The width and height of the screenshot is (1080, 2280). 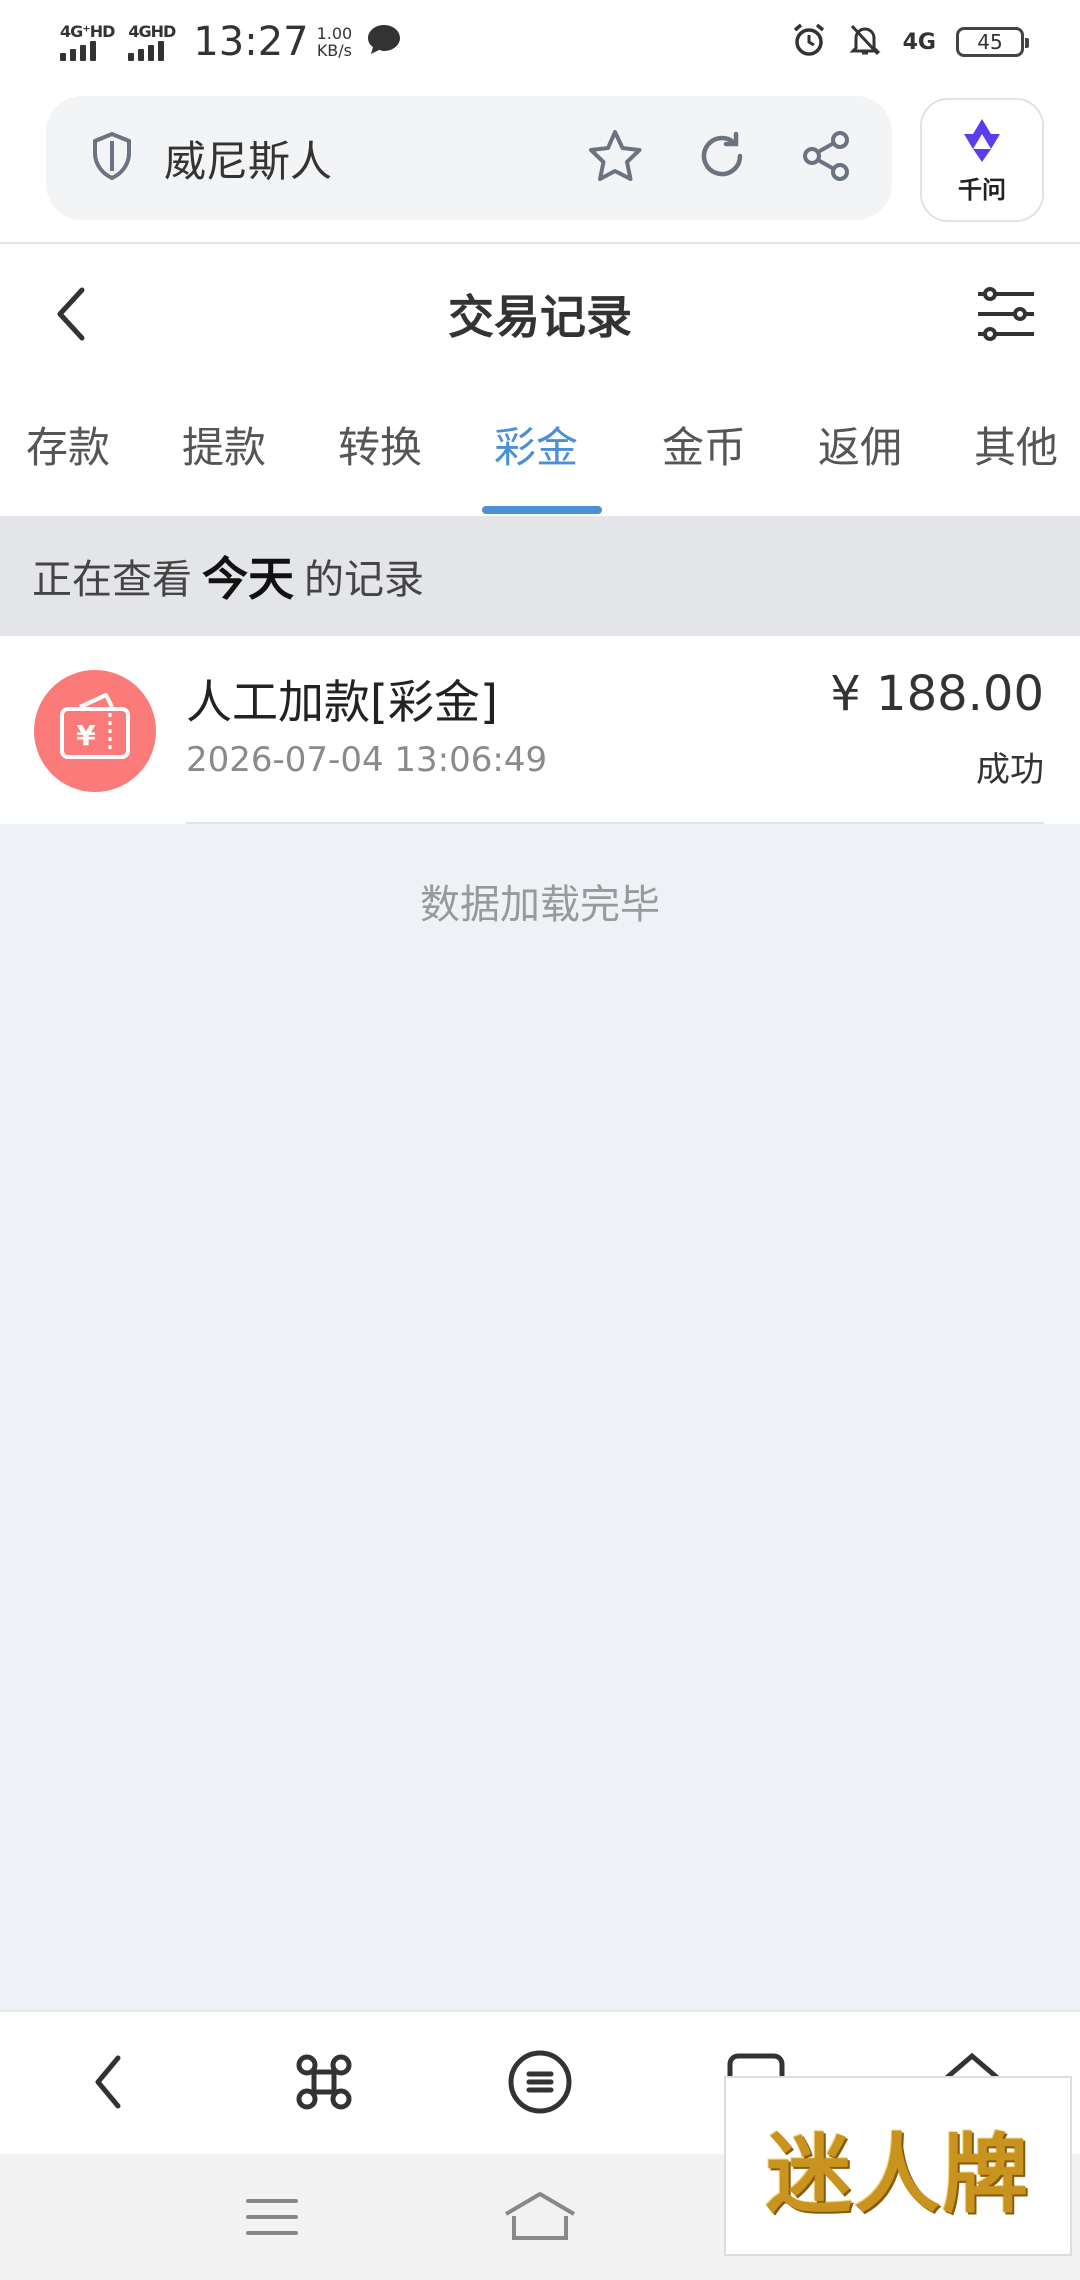 I want to click on ticket-yuan-icon: ¥, so click(x=95, y=731).